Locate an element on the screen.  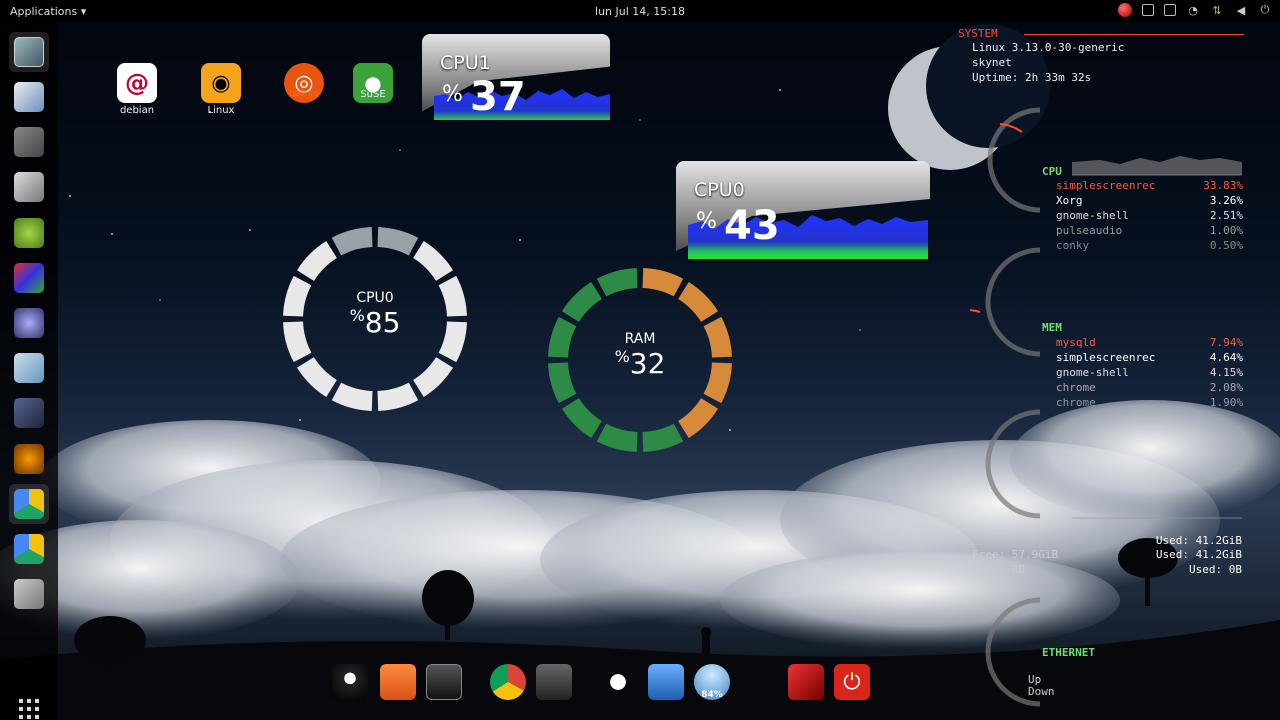
disk-used-1: Used: 41.2GiB is located at coordinates (1198, 540).